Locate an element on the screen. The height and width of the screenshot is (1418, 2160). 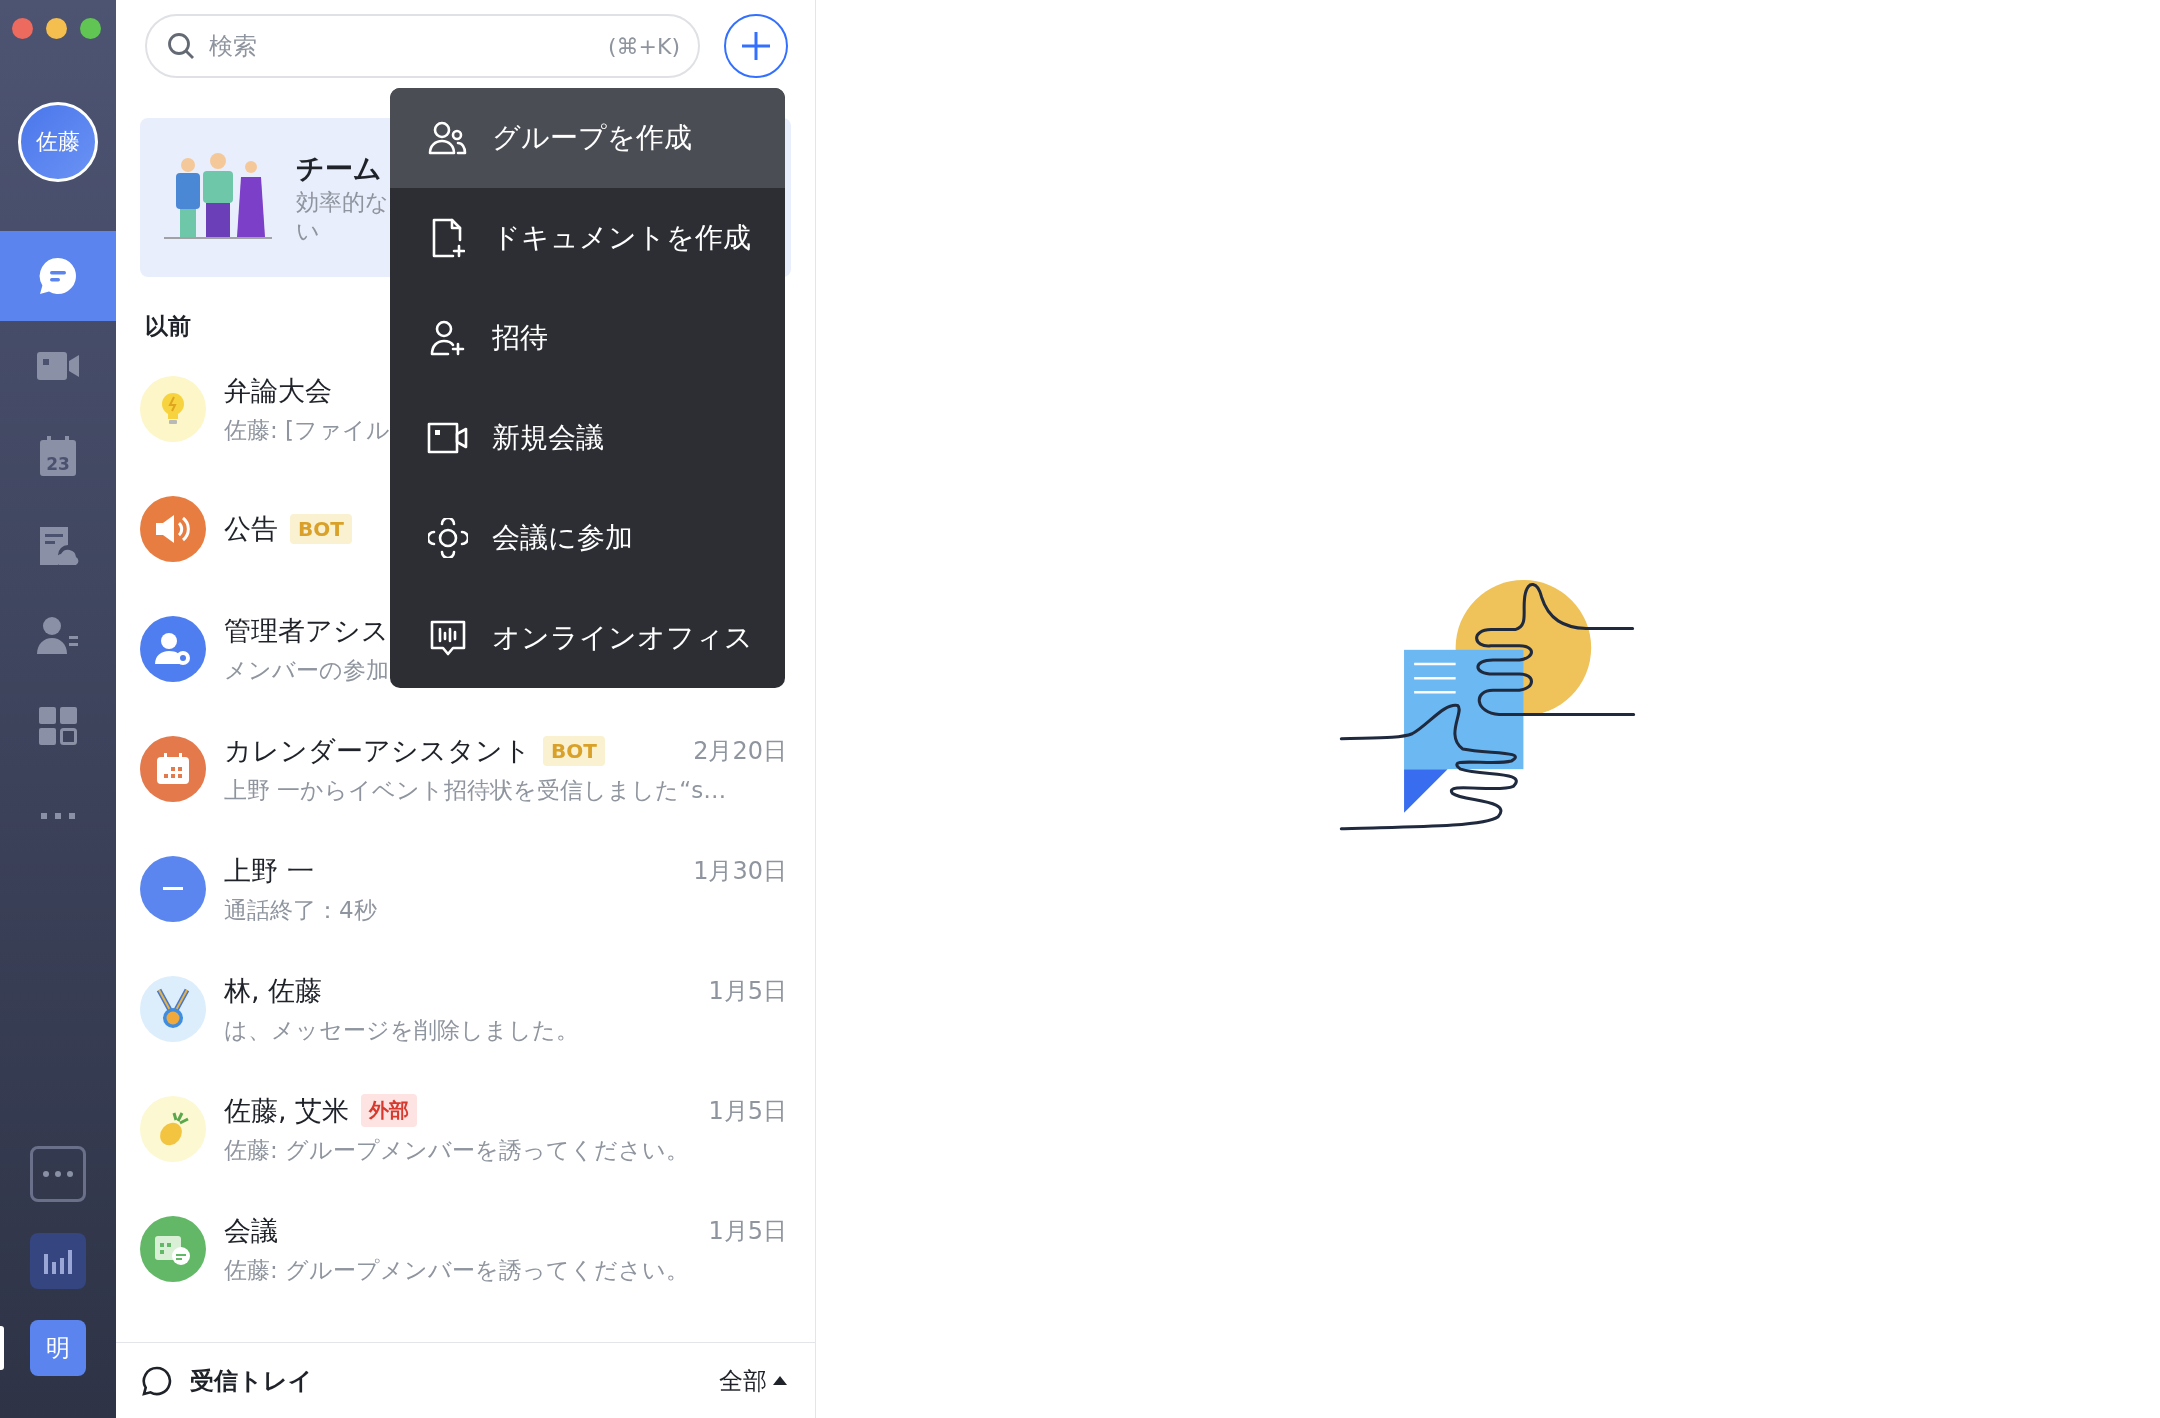
message-preview: メンバーの参加 is located at coordinates (306, 670).